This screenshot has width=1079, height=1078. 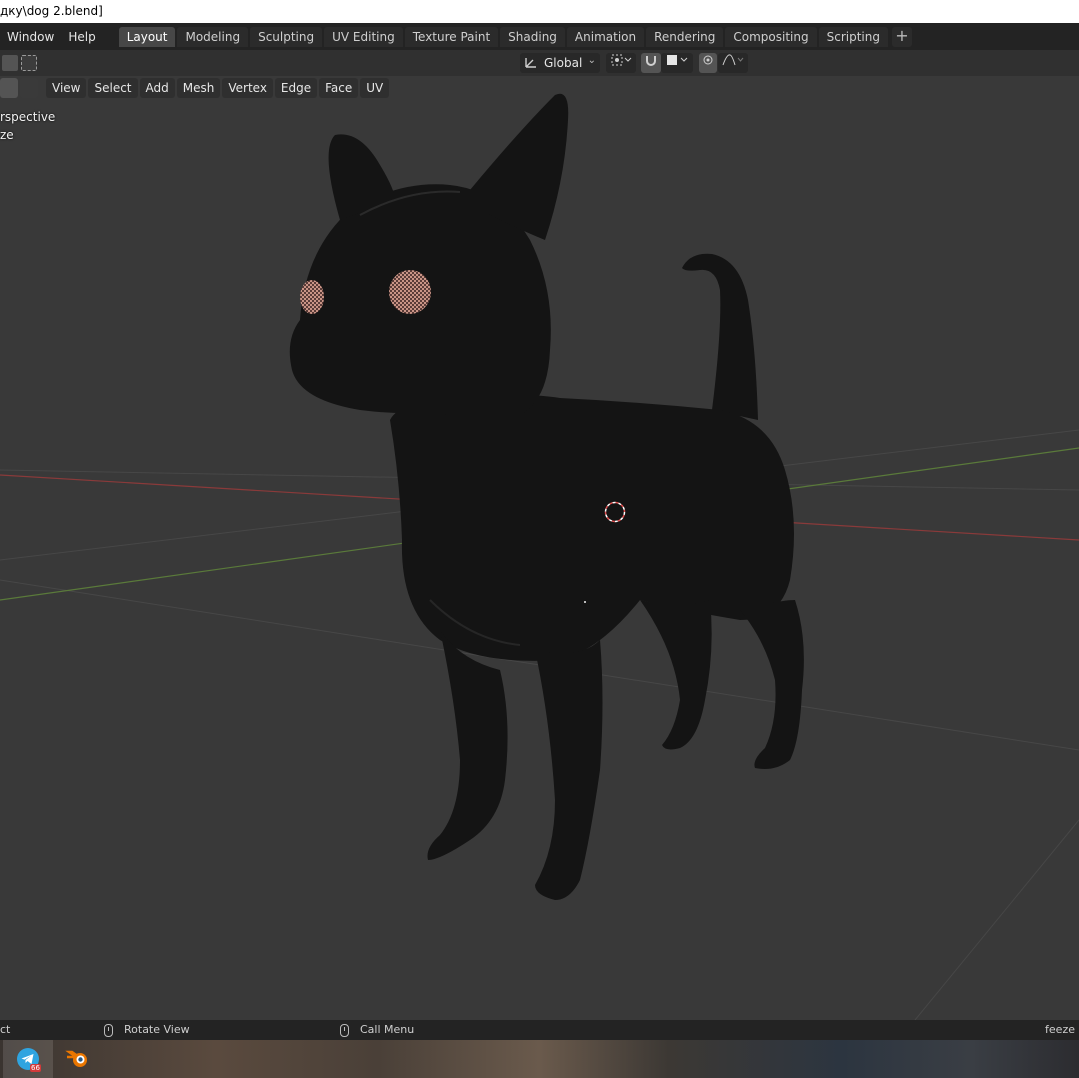 What do you see at coordinates (286, 36) in the screenshot?
I see `tab-sculpting: Sculpting` at bounding box center [286, 36].